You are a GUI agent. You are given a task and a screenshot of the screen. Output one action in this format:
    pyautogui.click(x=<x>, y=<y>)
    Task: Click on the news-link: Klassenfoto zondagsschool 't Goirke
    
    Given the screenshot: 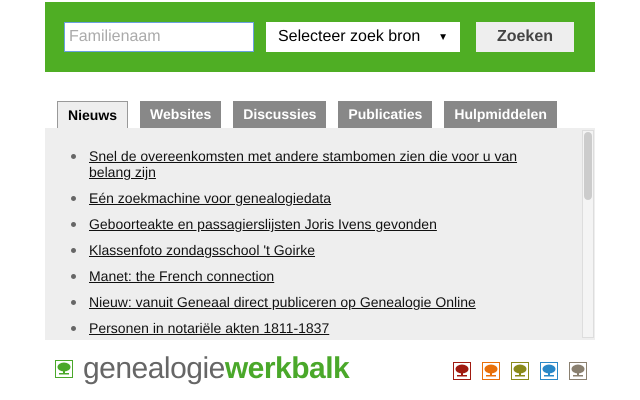 What is the action you would take?
    pyautogui.click(x=202, y=250)
    